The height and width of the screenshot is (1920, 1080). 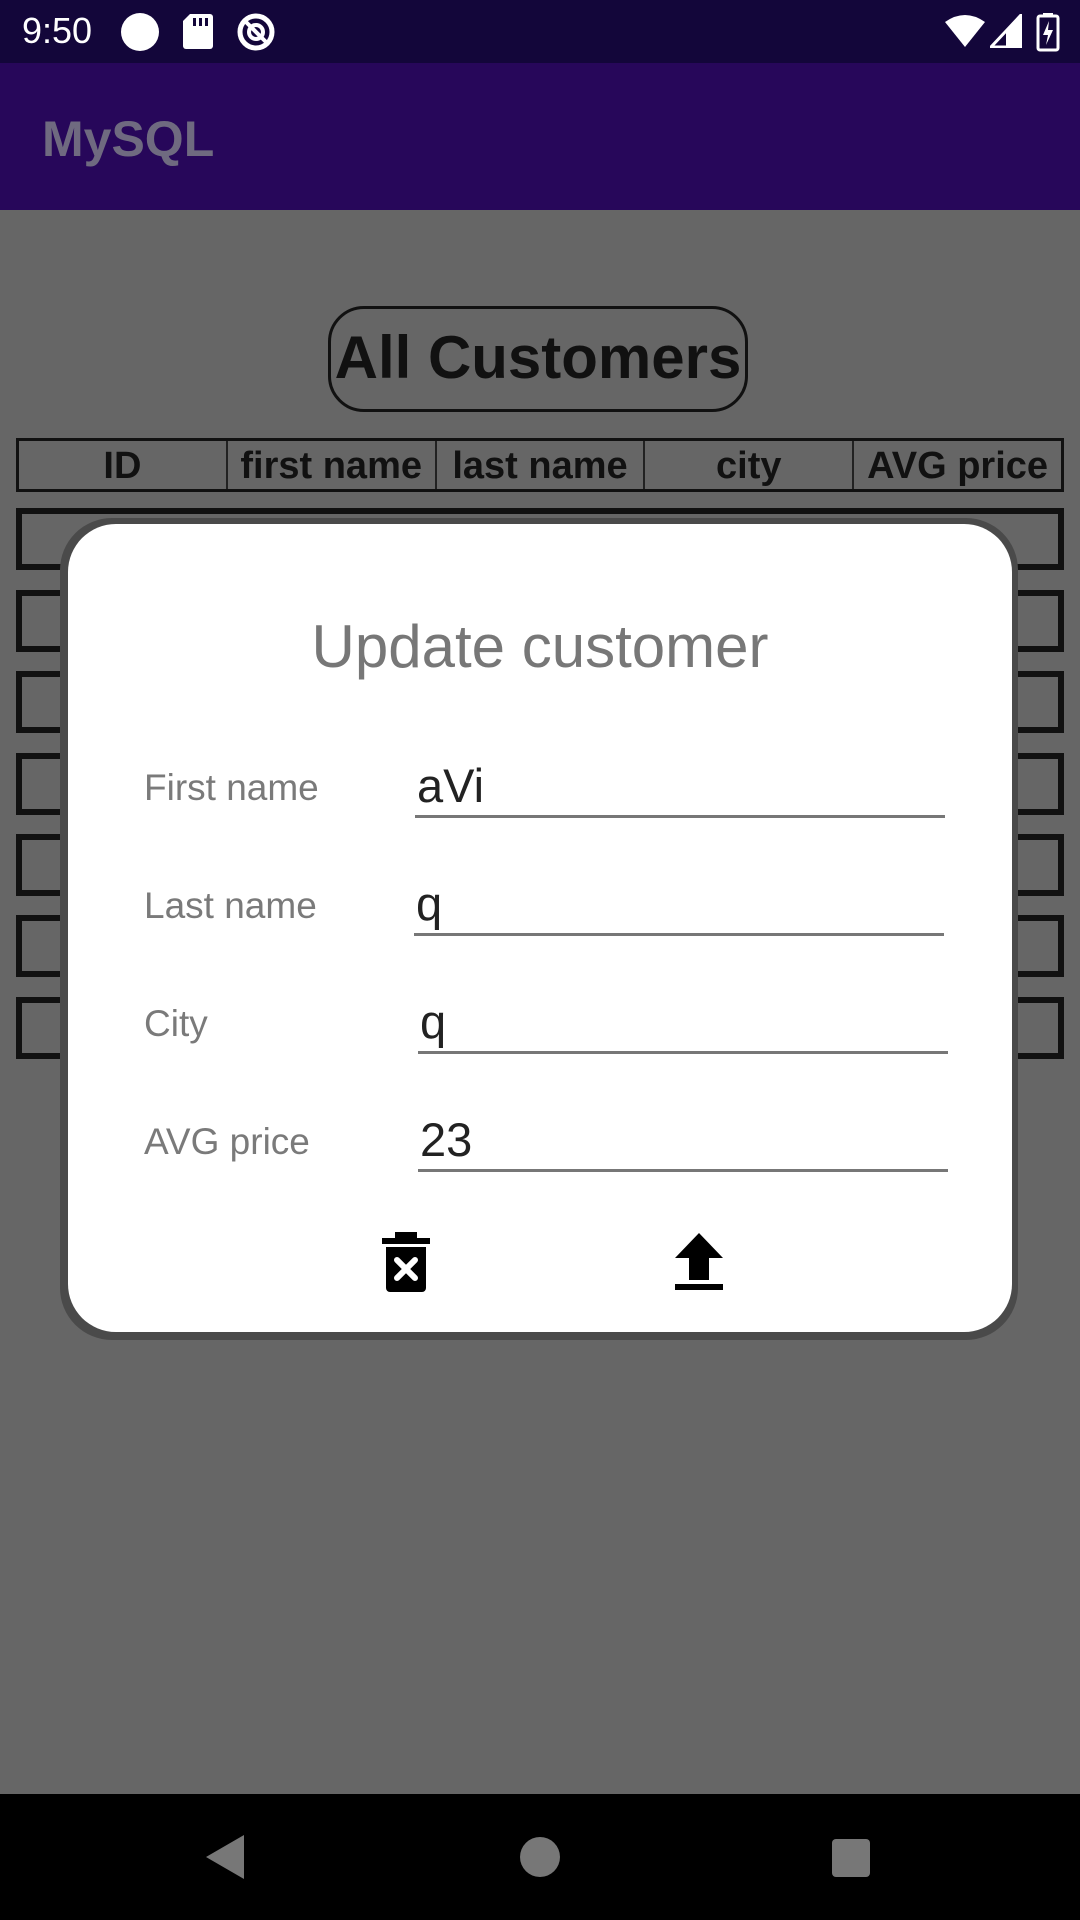 I want to click on recents-icon, so click(x=850, y=1857).